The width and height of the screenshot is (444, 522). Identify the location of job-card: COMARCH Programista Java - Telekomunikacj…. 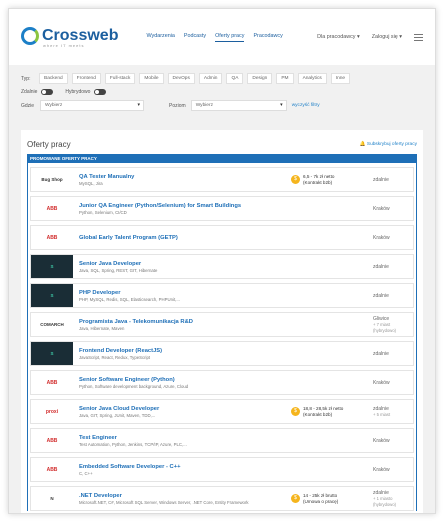
(222, 324).